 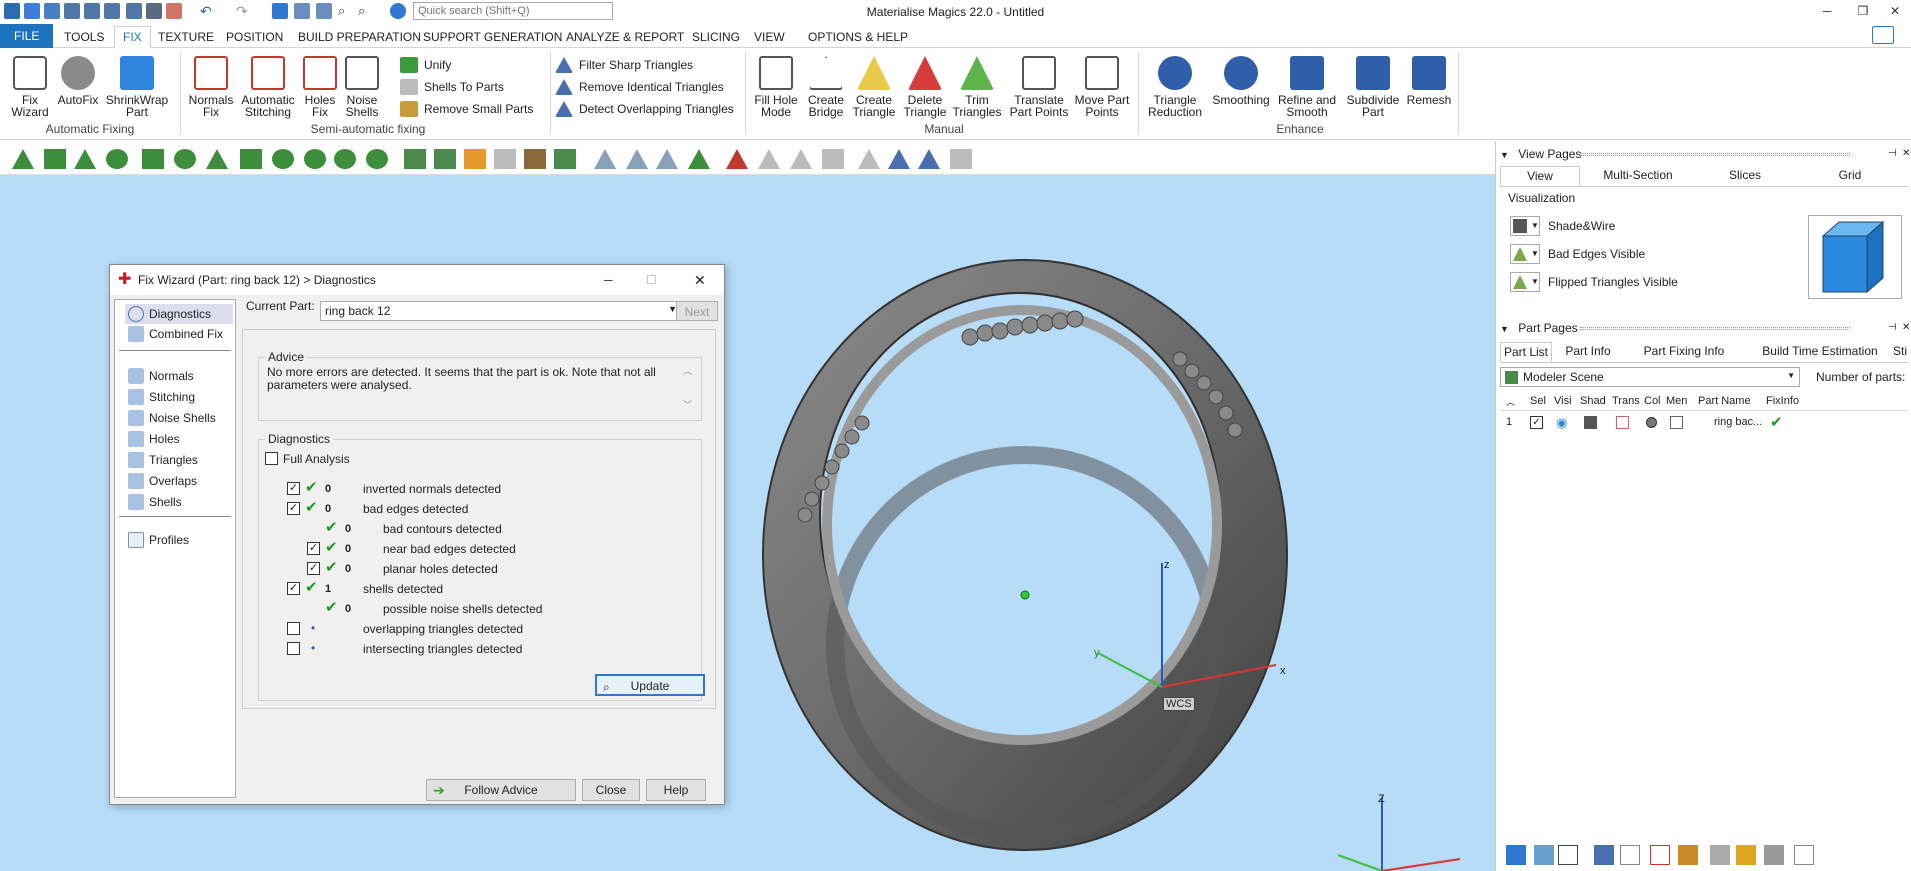 I want to click on help-button: Help, so click(x=676, y=790).